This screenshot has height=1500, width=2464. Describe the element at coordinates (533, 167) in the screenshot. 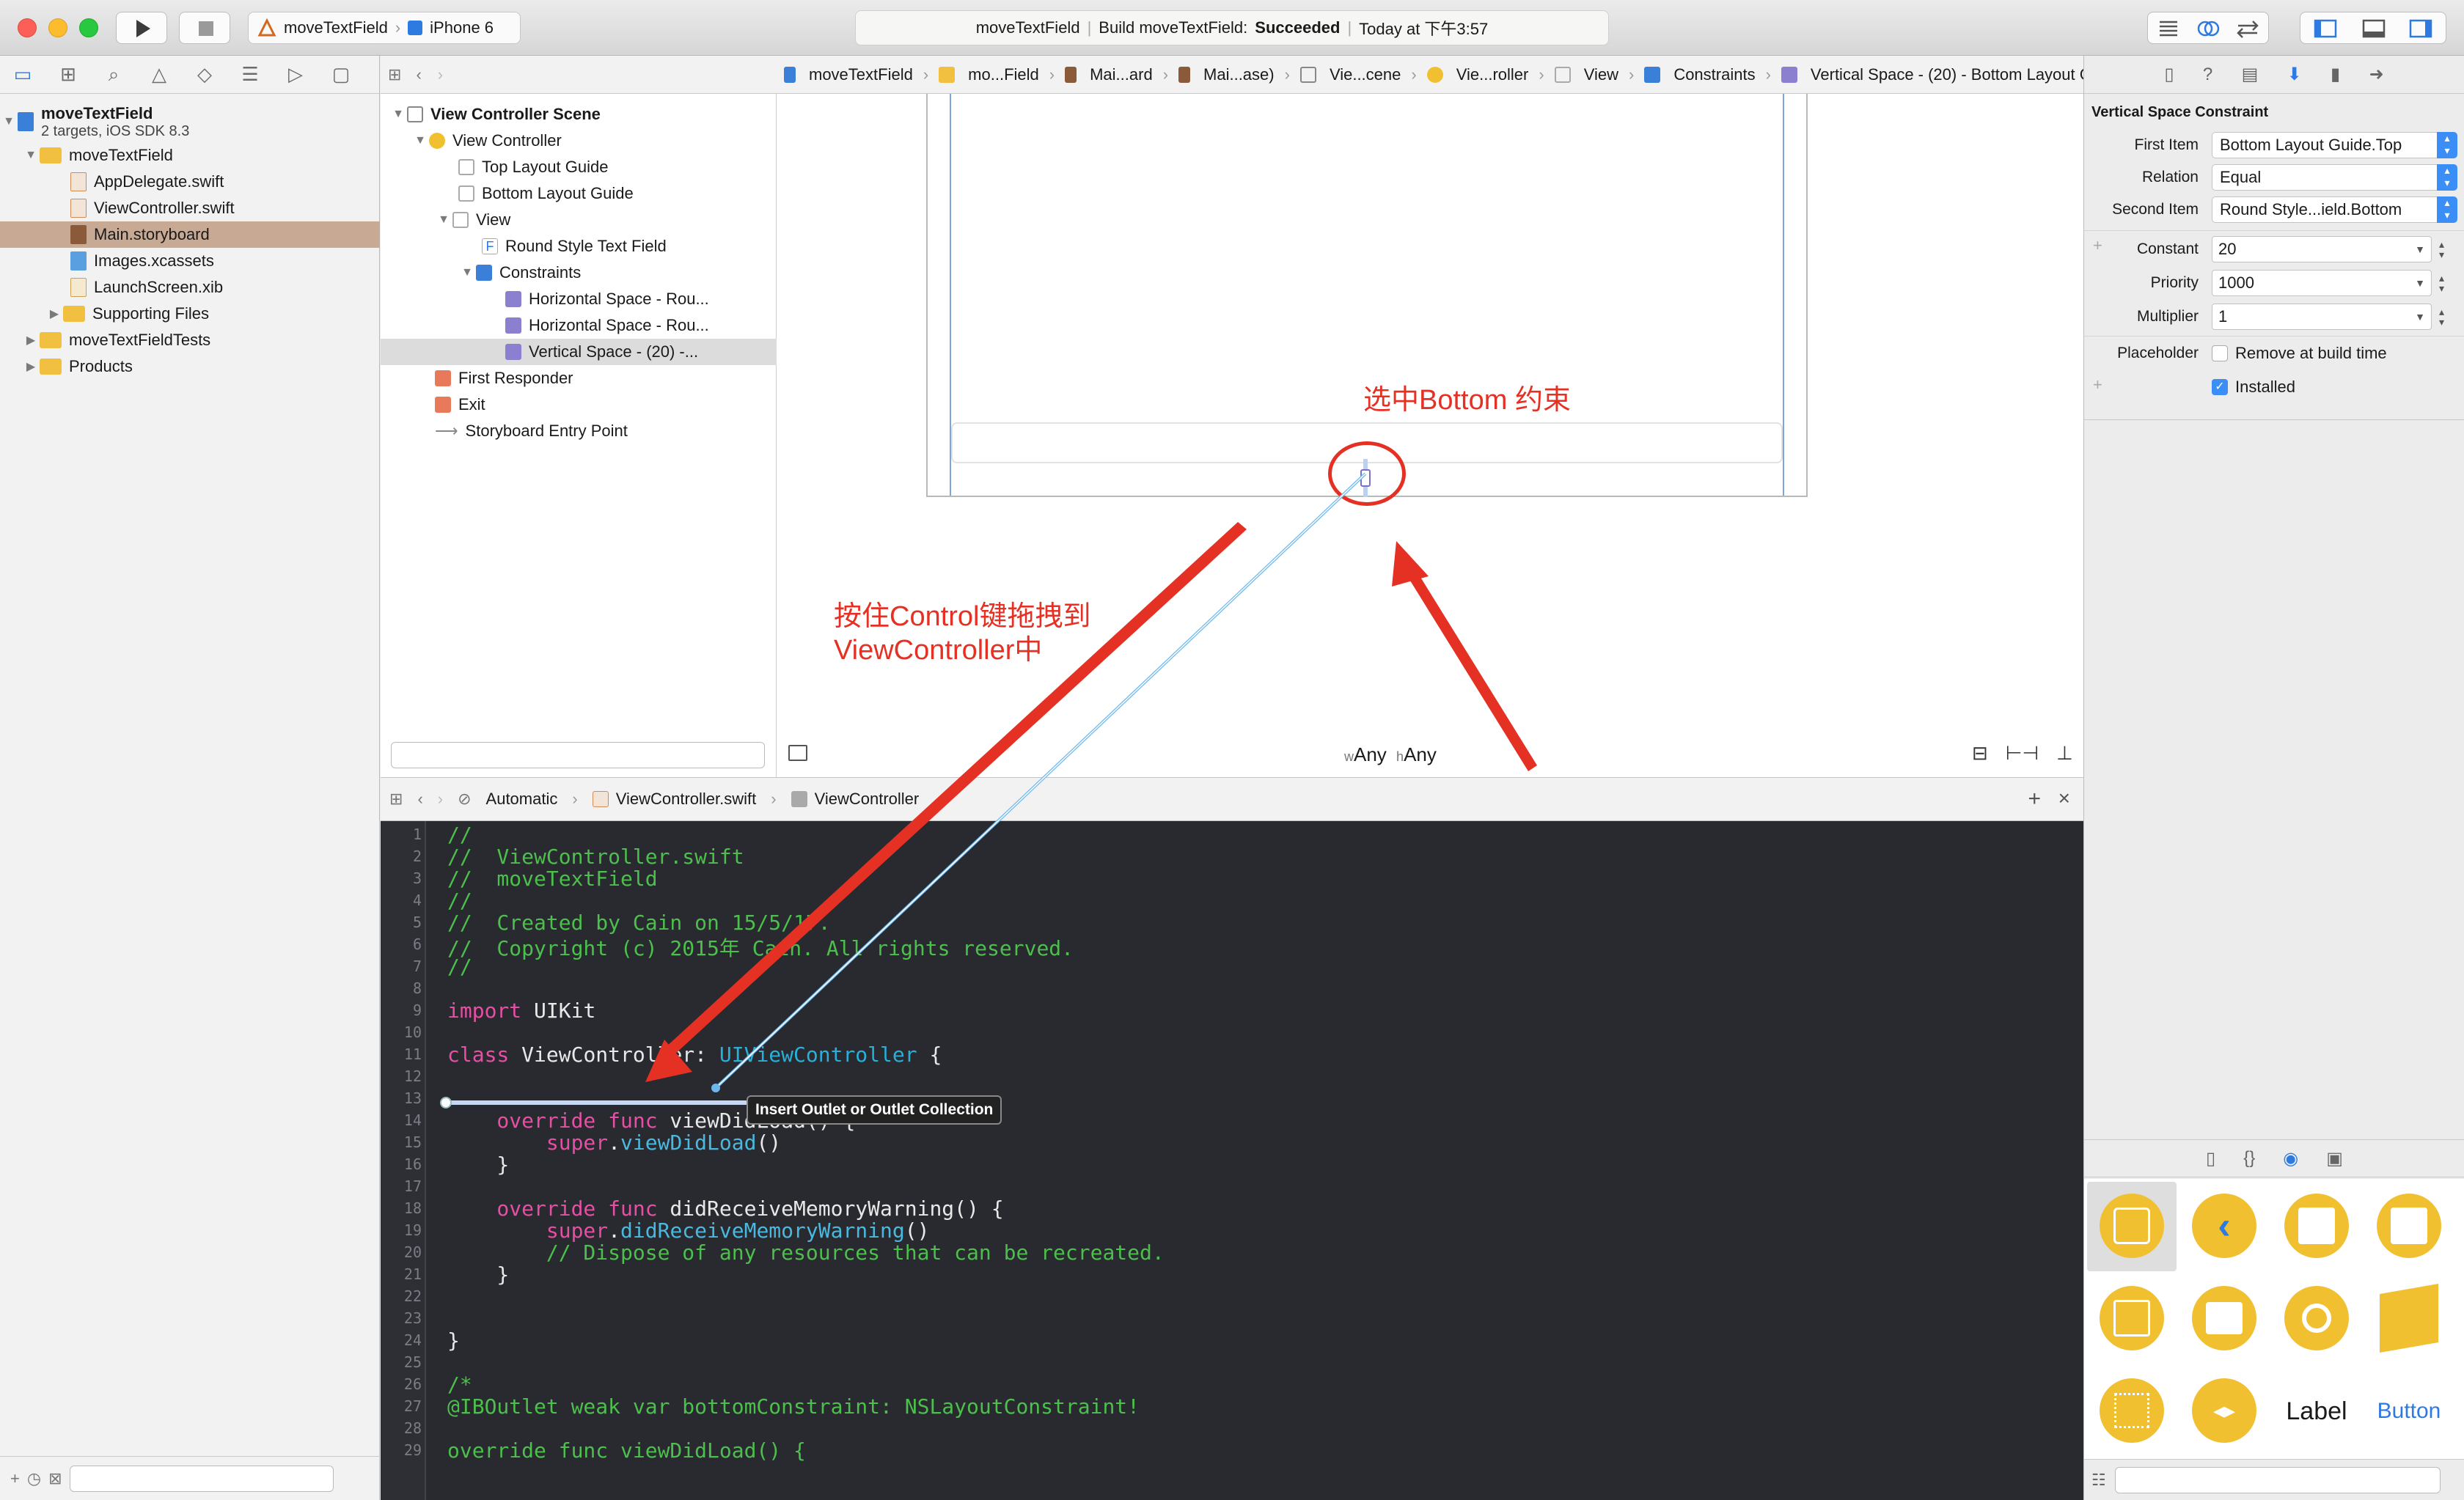

I see `outline-top-layout-guide: Top Layout Guide` at that location.